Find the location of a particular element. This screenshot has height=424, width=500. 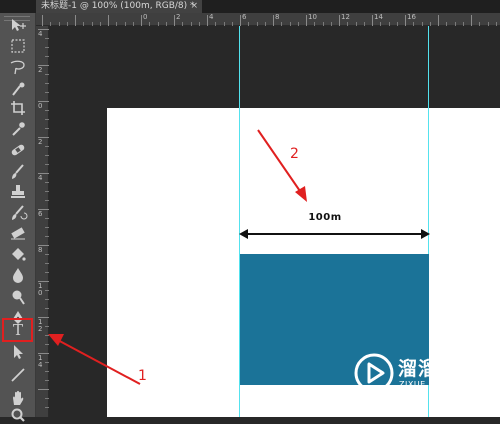

zoom-tool-icon-glyph is located at coordinates (18, 415).